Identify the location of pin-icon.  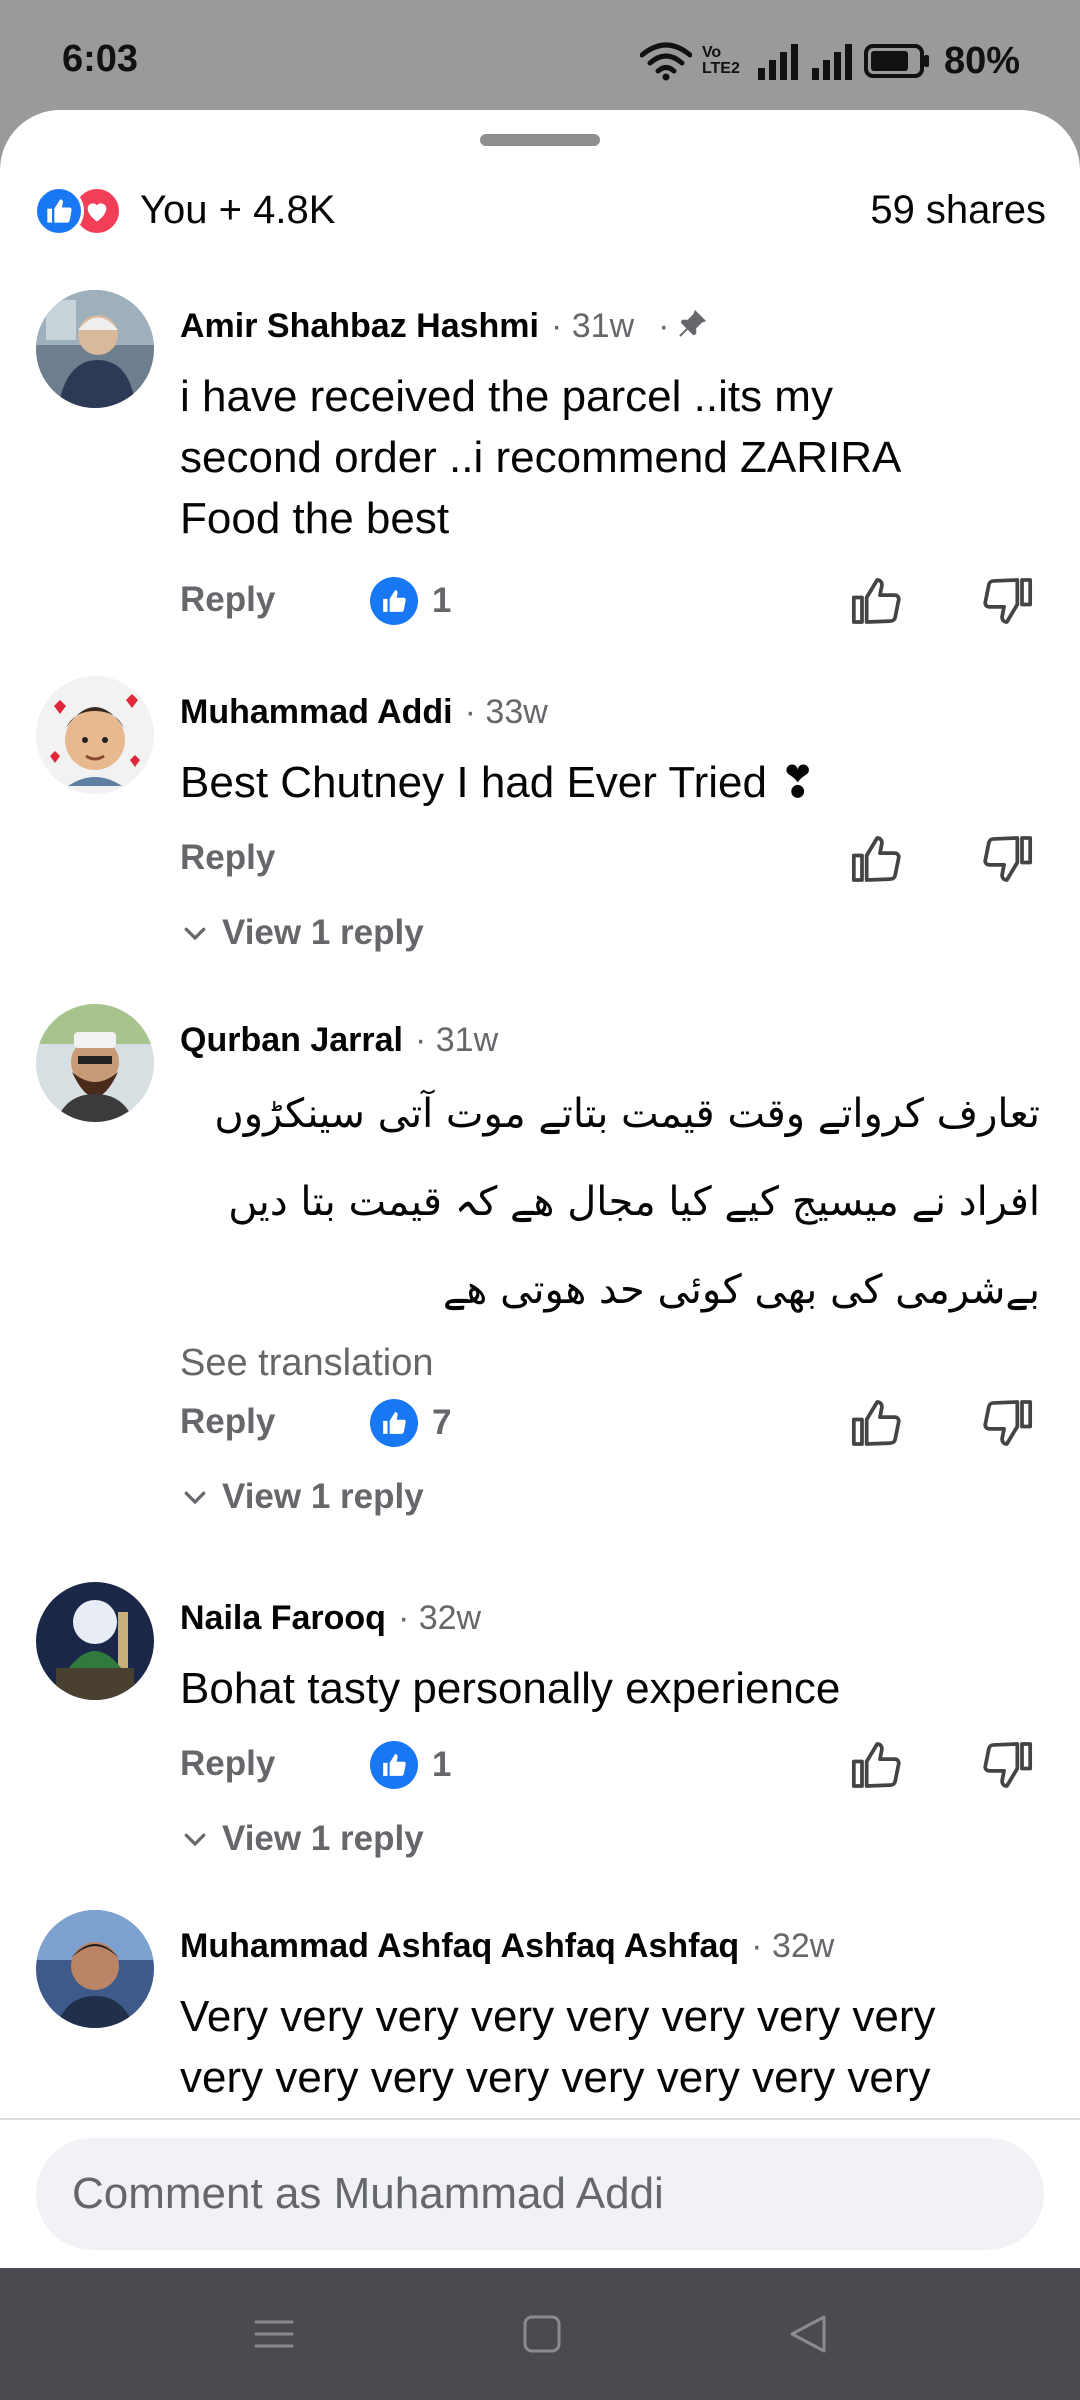
(692, 326).